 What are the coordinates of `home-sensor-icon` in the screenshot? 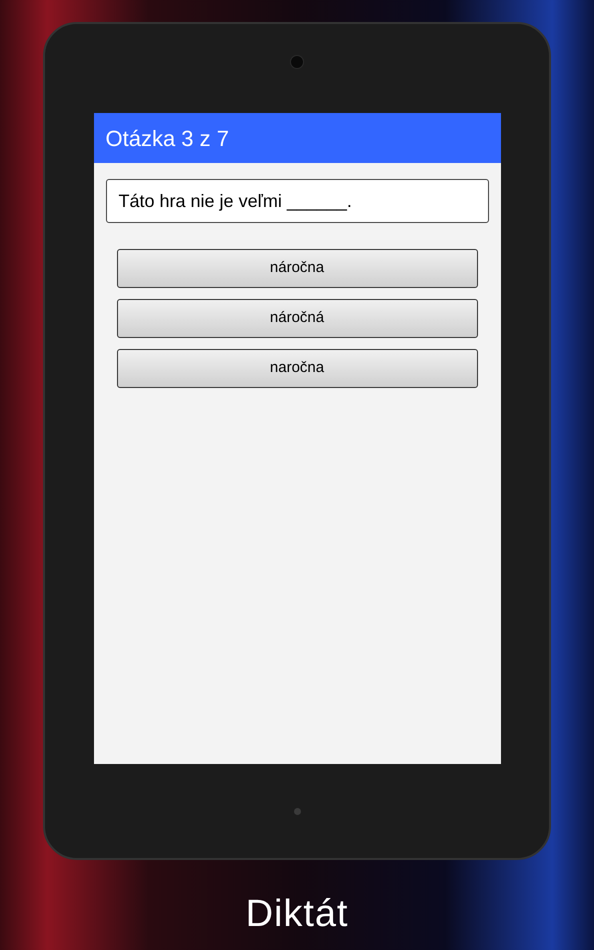 It's located at (297, 811).